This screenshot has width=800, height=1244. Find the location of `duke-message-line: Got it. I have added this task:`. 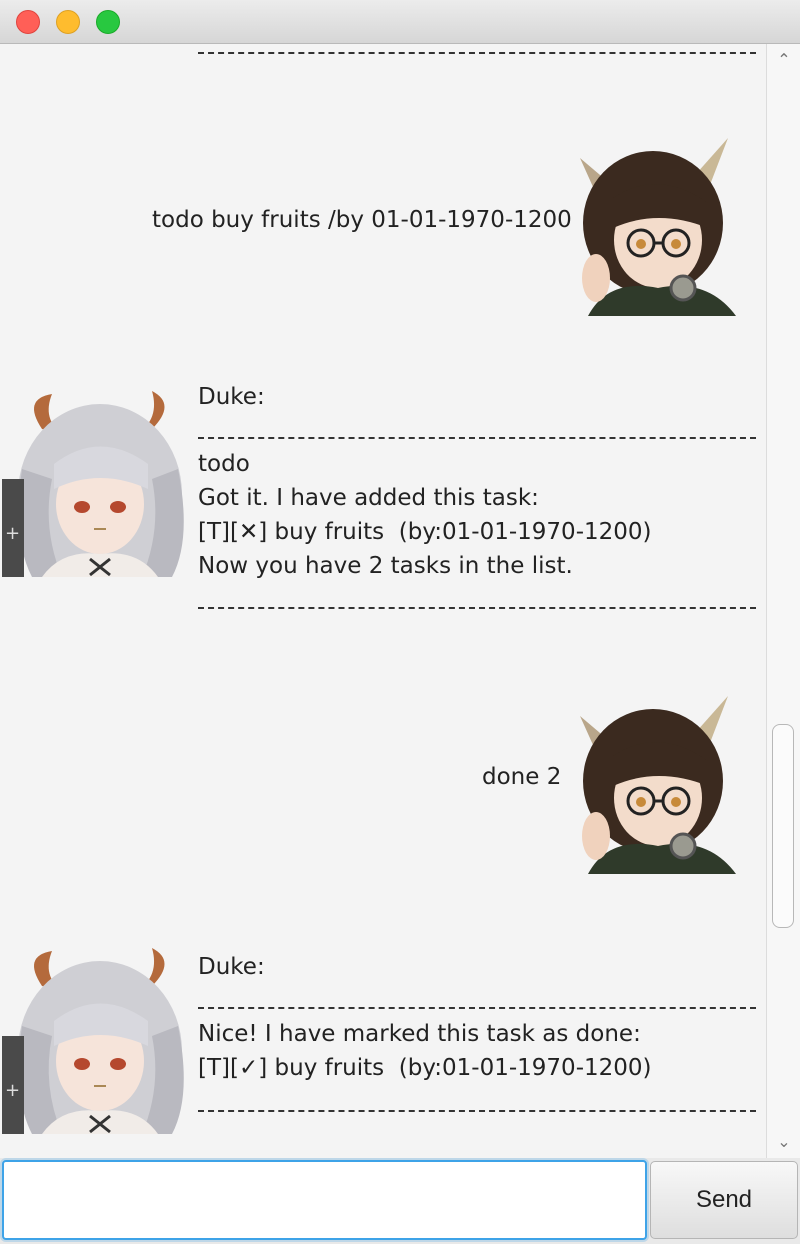

duke-message-line: Got it. I have added this task: is located at coordinates (368, 498).